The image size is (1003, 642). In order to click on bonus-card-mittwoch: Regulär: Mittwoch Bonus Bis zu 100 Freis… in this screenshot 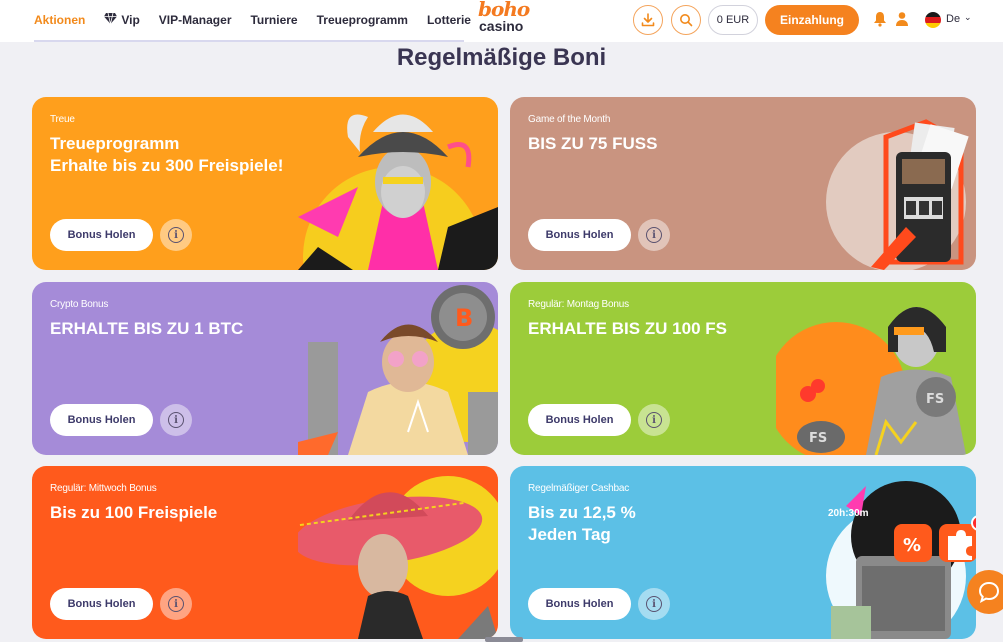, I will do `click(265, 552)`.